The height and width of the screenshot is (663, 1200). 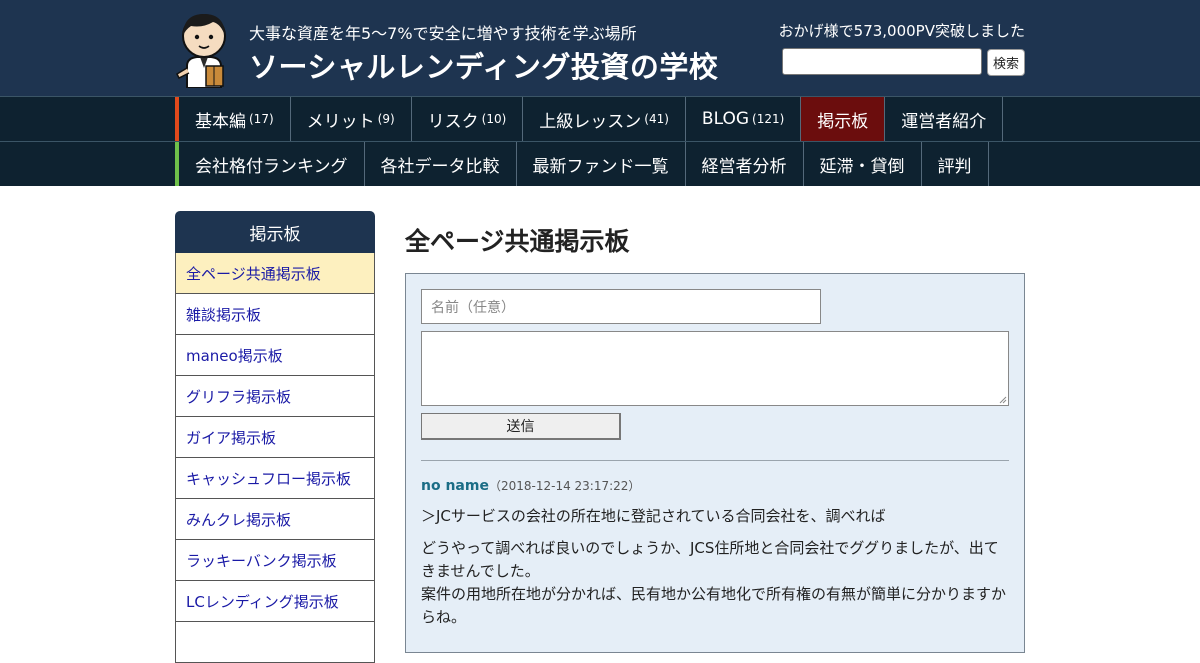 What do you see at coordinates (882, 61) in the screenshot?
I see `search-input` at bounding box center [882, 61].